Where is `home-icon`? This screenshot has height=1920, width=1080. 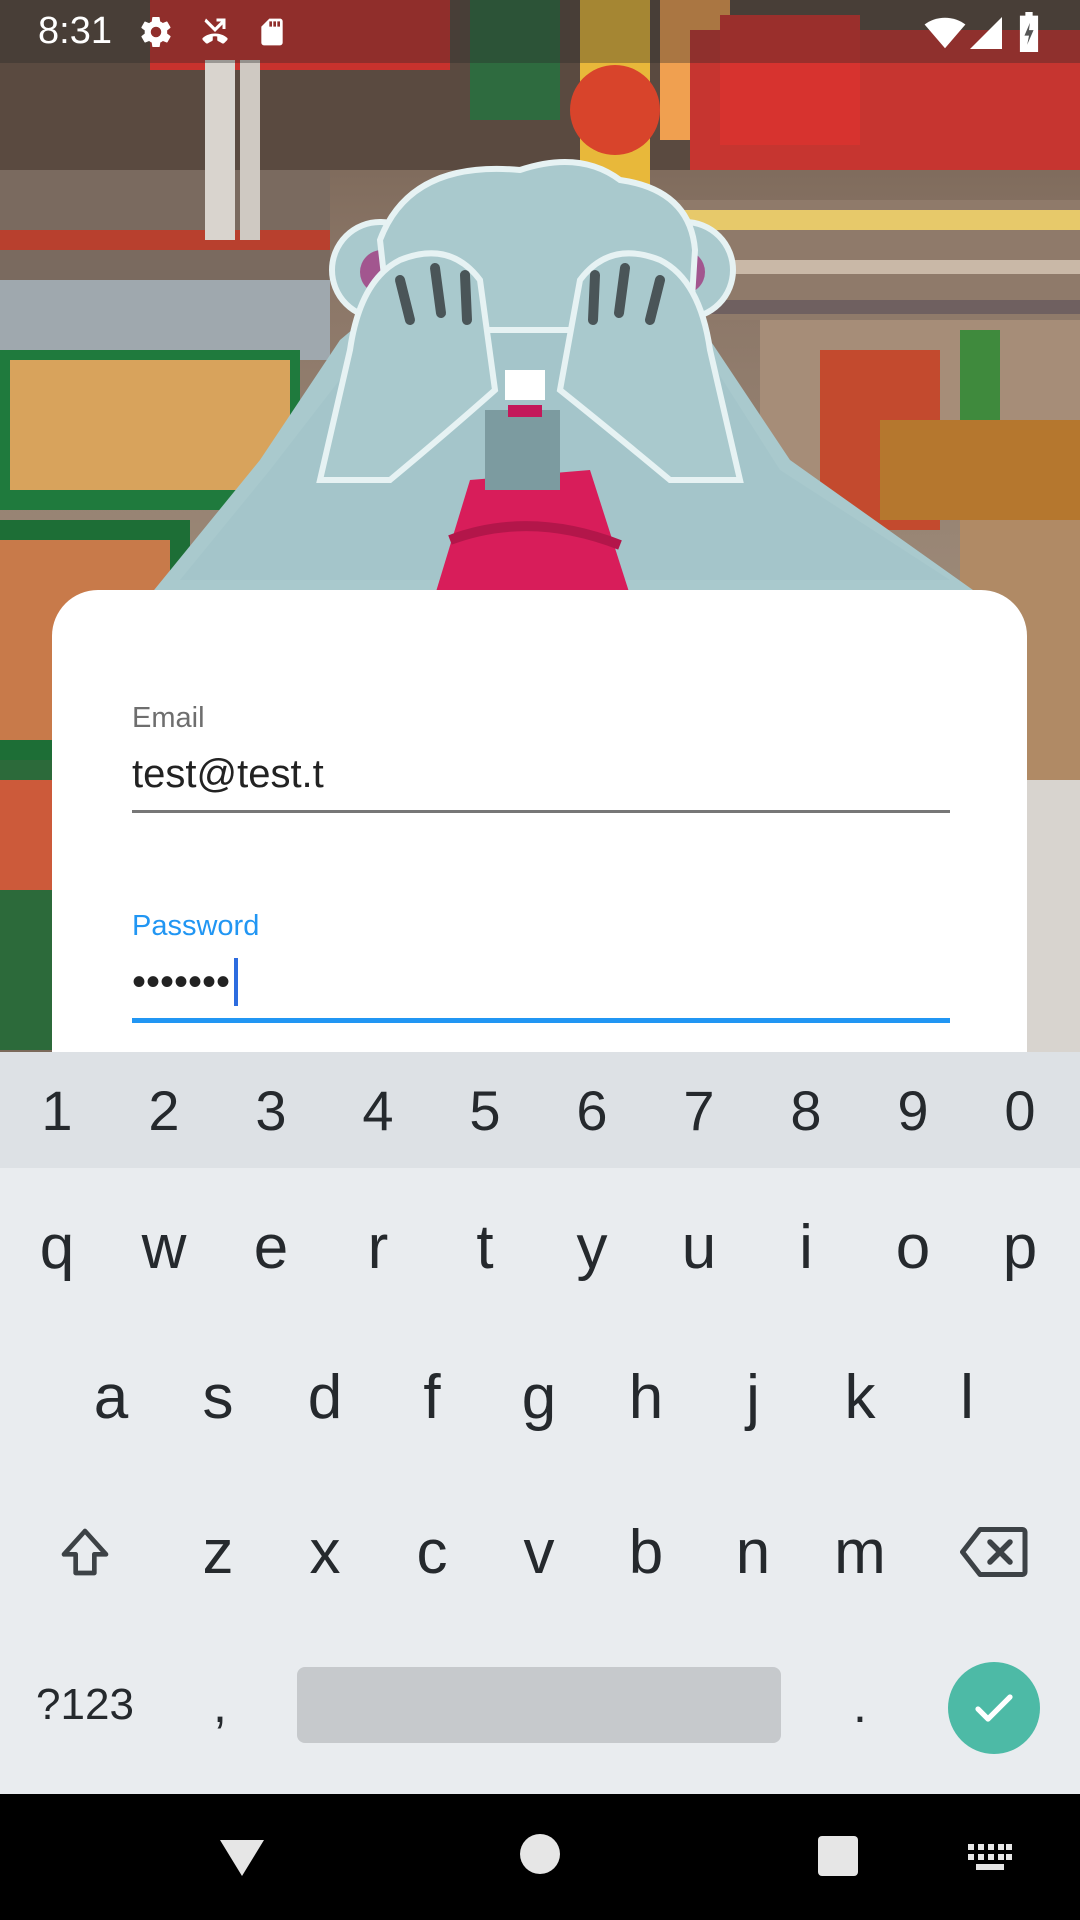 home-icon is located at coordinates (540, 1856).